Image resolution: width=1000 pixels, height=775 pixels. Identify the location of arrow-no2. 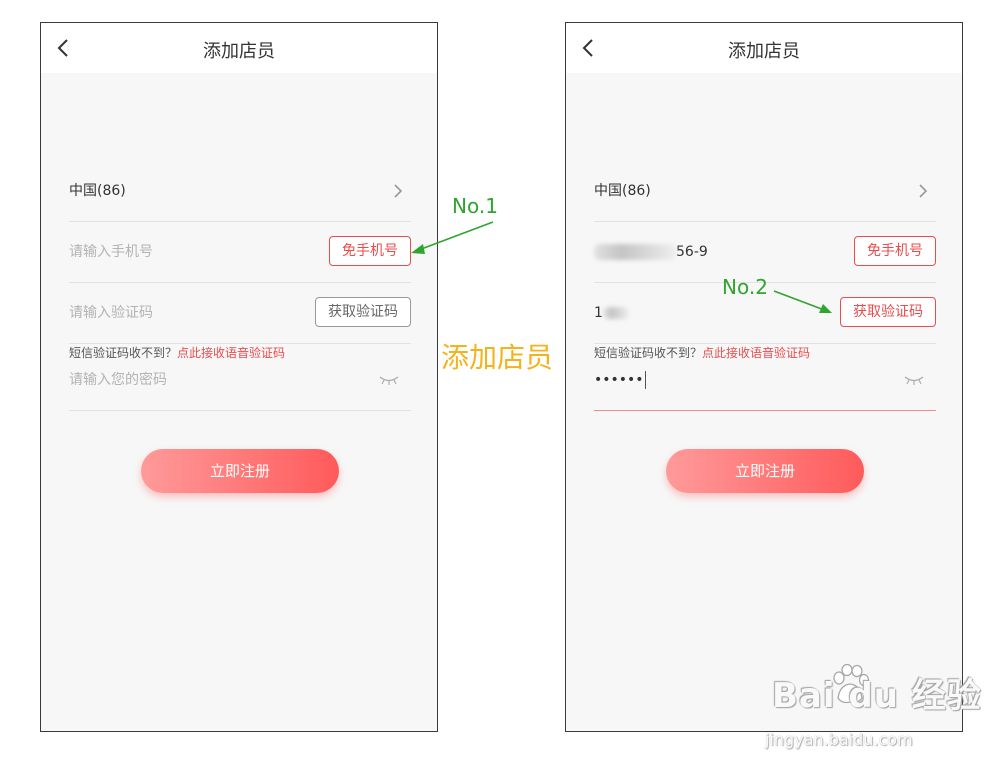
(802, 301).